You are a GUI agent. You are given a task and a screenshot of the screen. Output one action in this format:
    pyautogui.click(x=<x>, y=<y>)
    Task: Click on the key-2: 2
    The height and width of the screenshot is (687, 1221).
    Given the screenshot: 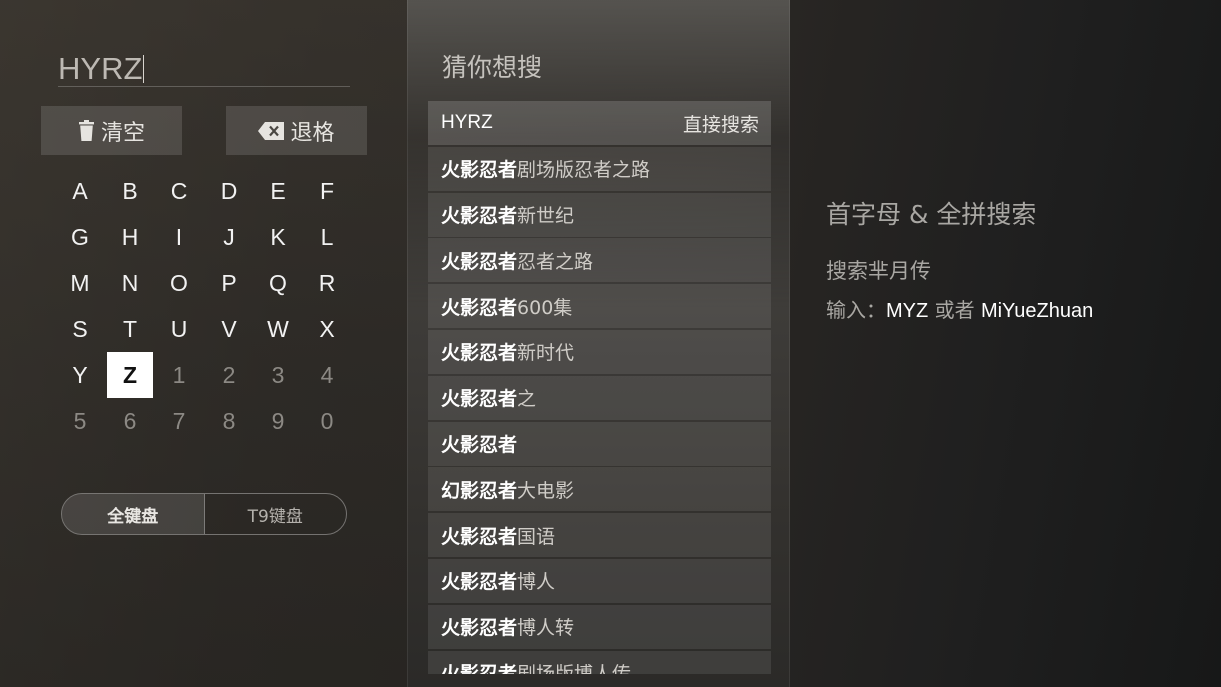 What is the action you would take?
    pyautogui.click(x=229, y=375)
    